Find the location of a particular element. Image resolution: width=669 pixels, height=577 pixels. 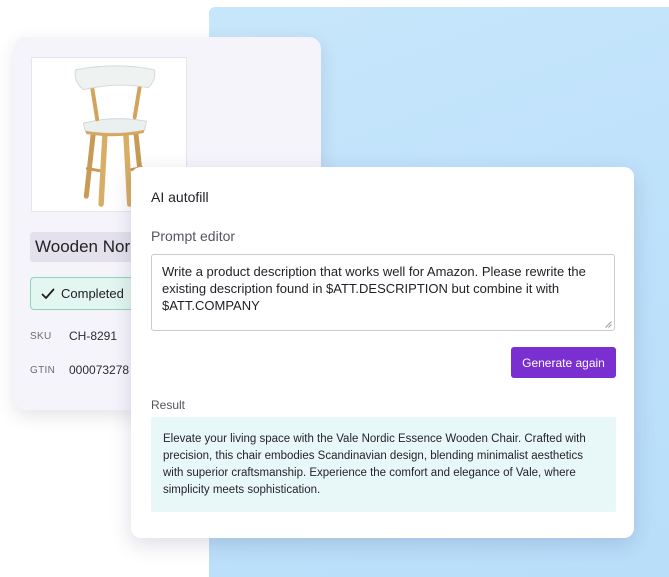

attribute-key: SKU is located at coordinates (41, 336).